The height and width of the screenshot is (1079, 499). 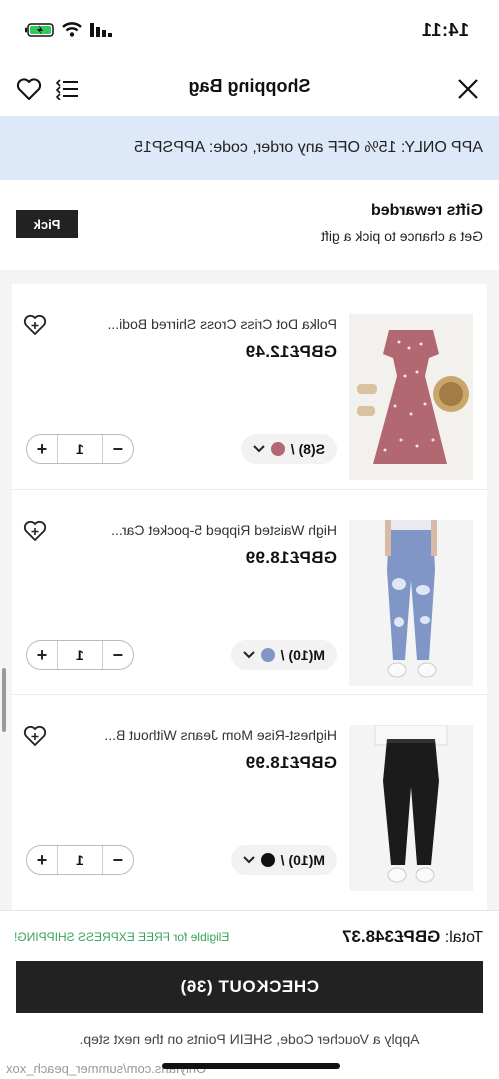 What do you see at coordinates (411, 808) in the screenshot?
I see `product-image-black-jeans` at bounding box center [411, 808].